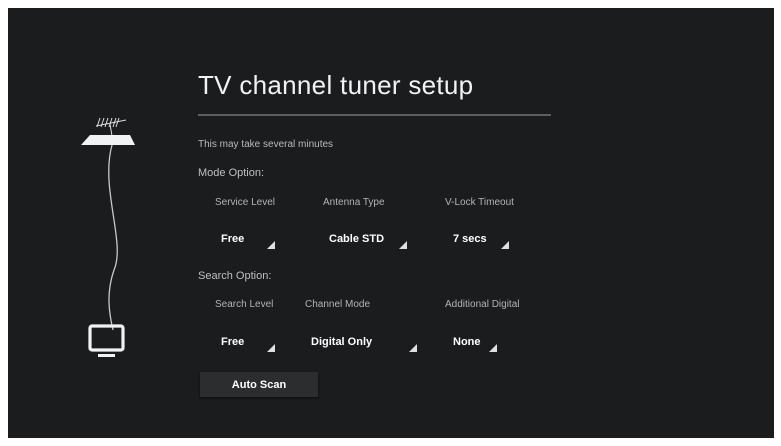 This screenshot has height=446, width=781. Describe the element at coordinates (106, 340) in the screenshot. I see `tv-icon` at that location.